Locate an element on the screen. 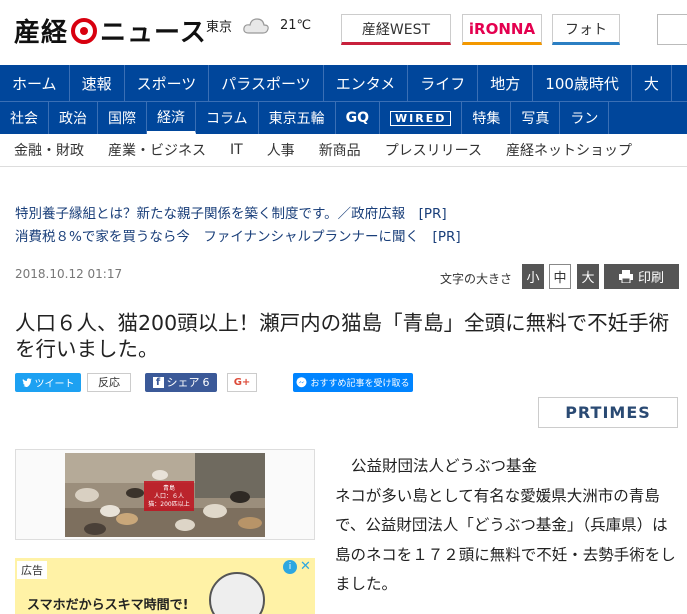 Image resolution: width=687 pixels, height=614 pixels. subnav-item-it: IT is located at coordinates (236, 150).